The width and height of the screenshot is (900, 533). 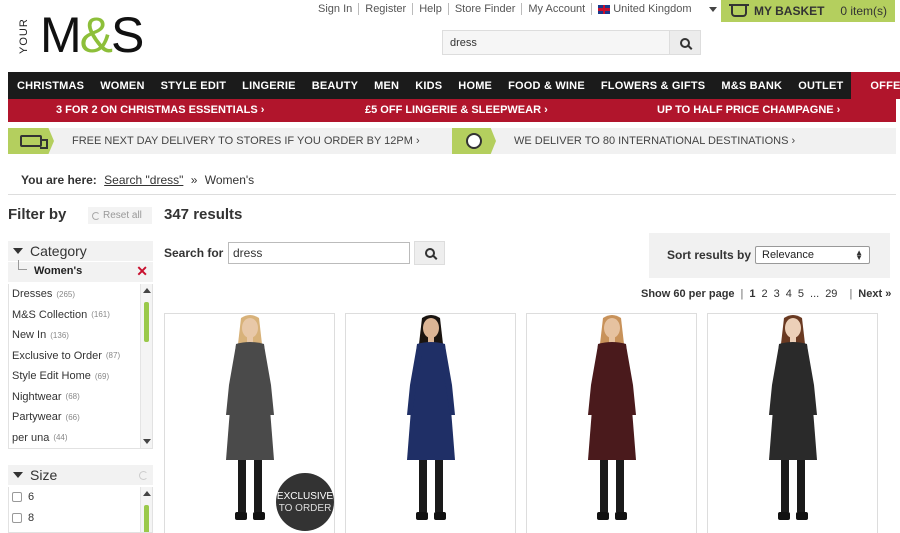 What do you see at coordinates (24, 36) in the screenshot?
I see `logo-your: YOUR` at bounding box center [24, 36].